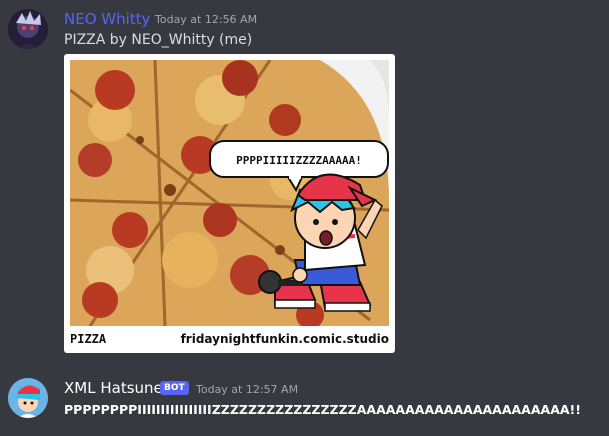 This screenshot has width=609, height=436. Describe the element at coordinates (174, 388) in the screenshot. I see `bot-badge: BOT` at that location.